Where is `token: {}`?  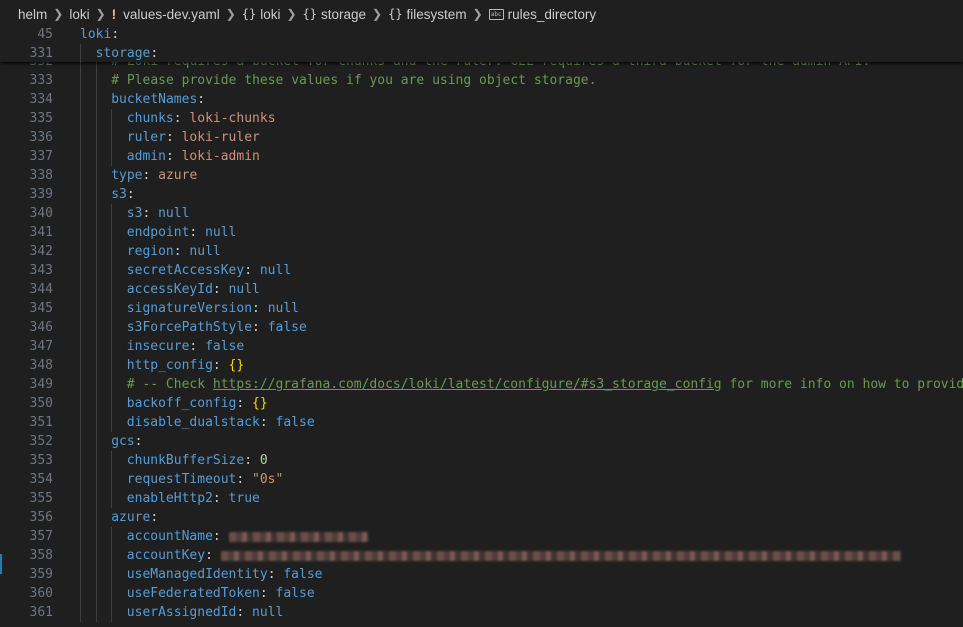 token: {} is located at coordinates (260, 403).